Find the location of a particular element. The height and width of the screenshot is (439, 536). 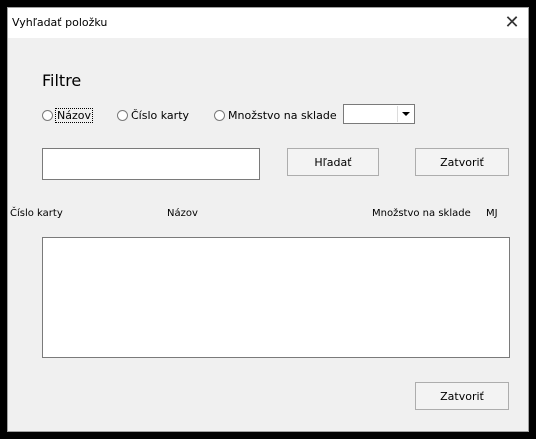

radio-stock-quantity: Množstvo na sklade is located at coordinates (275, 115).